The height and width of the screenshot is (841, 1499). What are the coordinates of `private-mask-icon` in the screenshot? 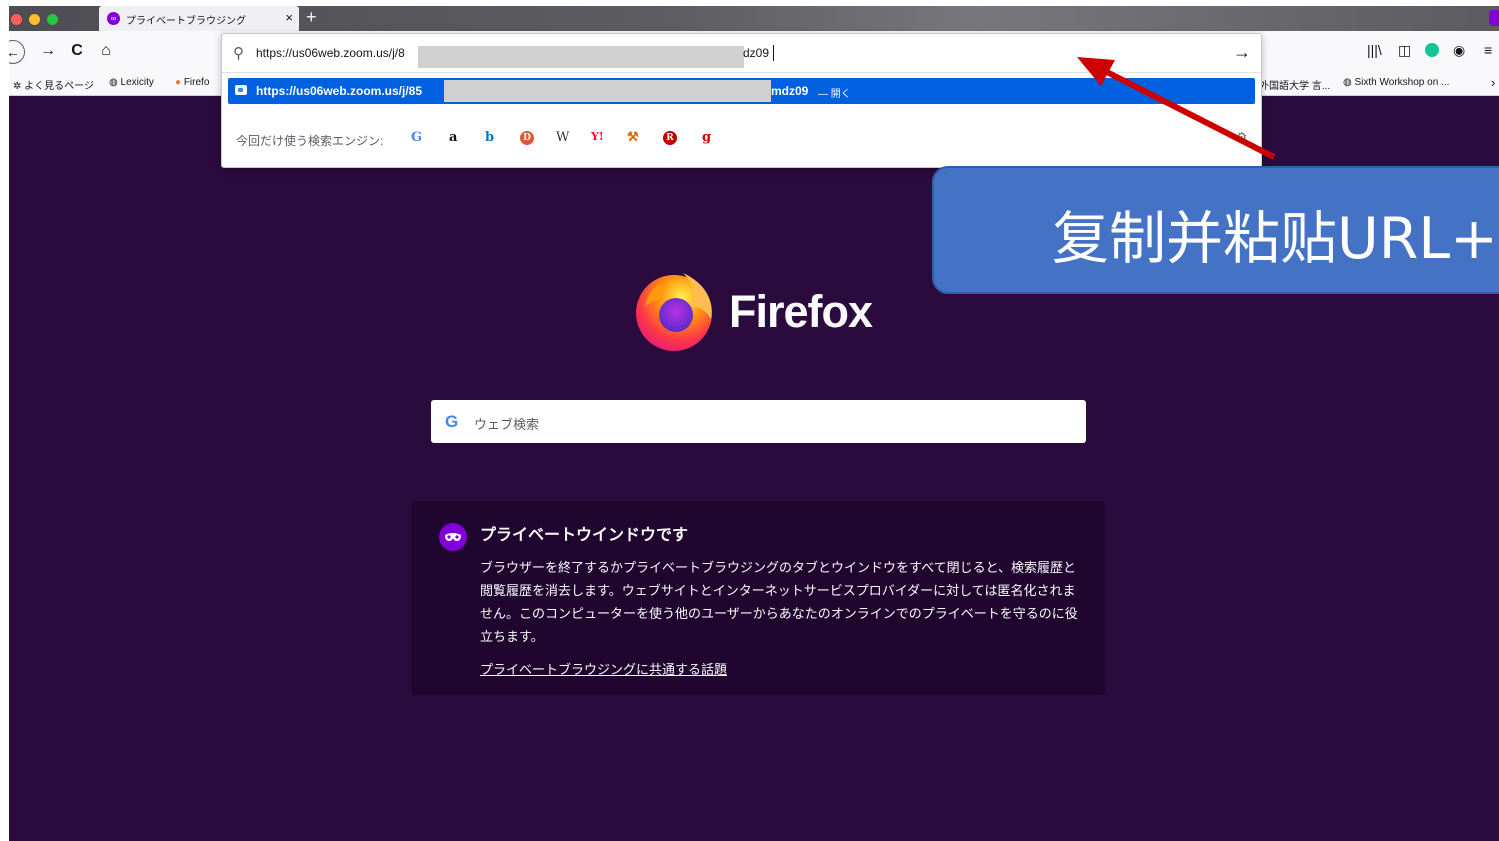 It's located at (453, 537).